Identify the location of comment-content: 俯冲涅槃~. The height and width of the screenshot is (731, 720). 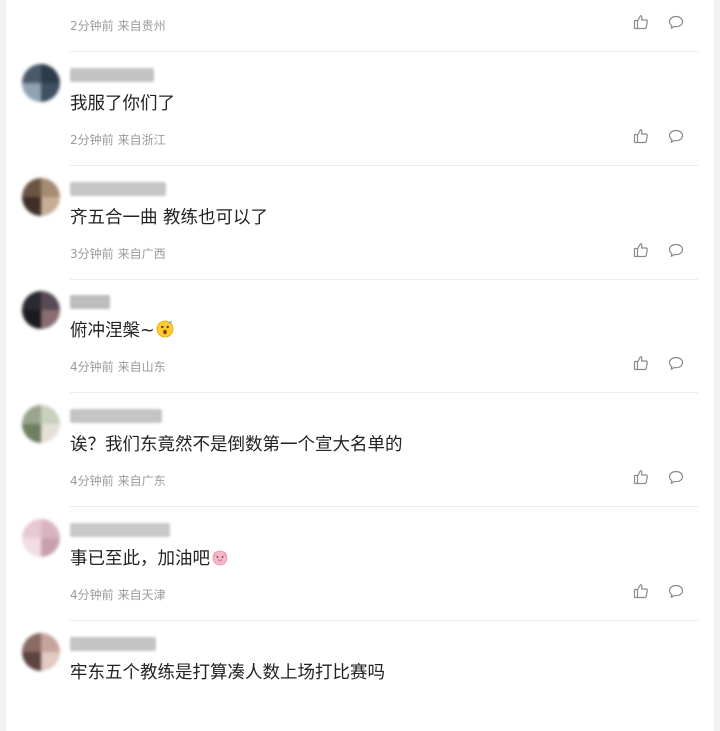
(122, 331).